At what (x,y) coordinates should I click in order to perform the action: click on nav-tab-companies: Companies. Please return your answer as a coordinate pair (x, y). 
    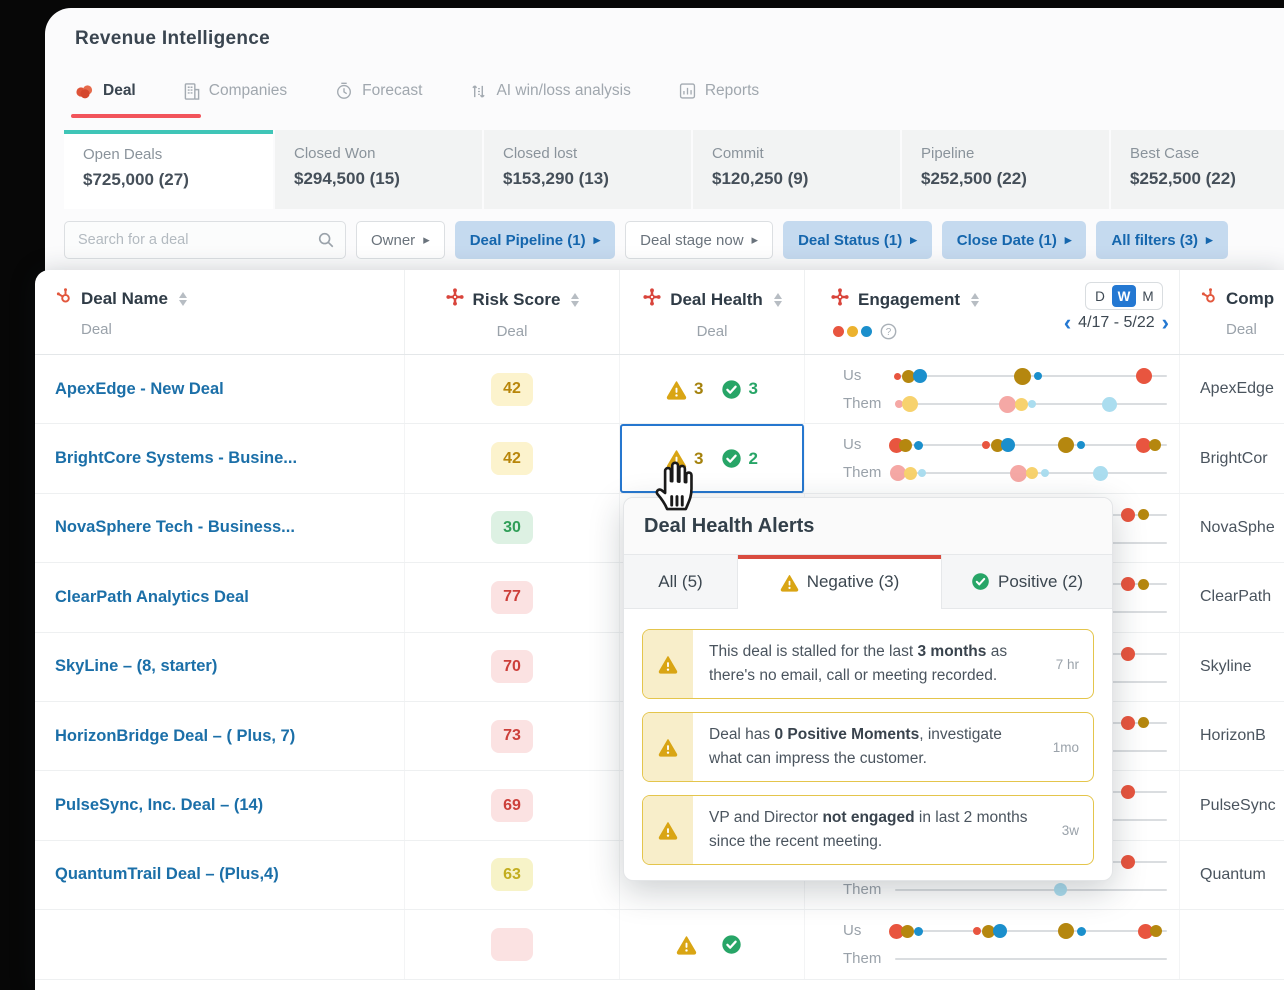
    Looking at the image, I should click on (235, 92).